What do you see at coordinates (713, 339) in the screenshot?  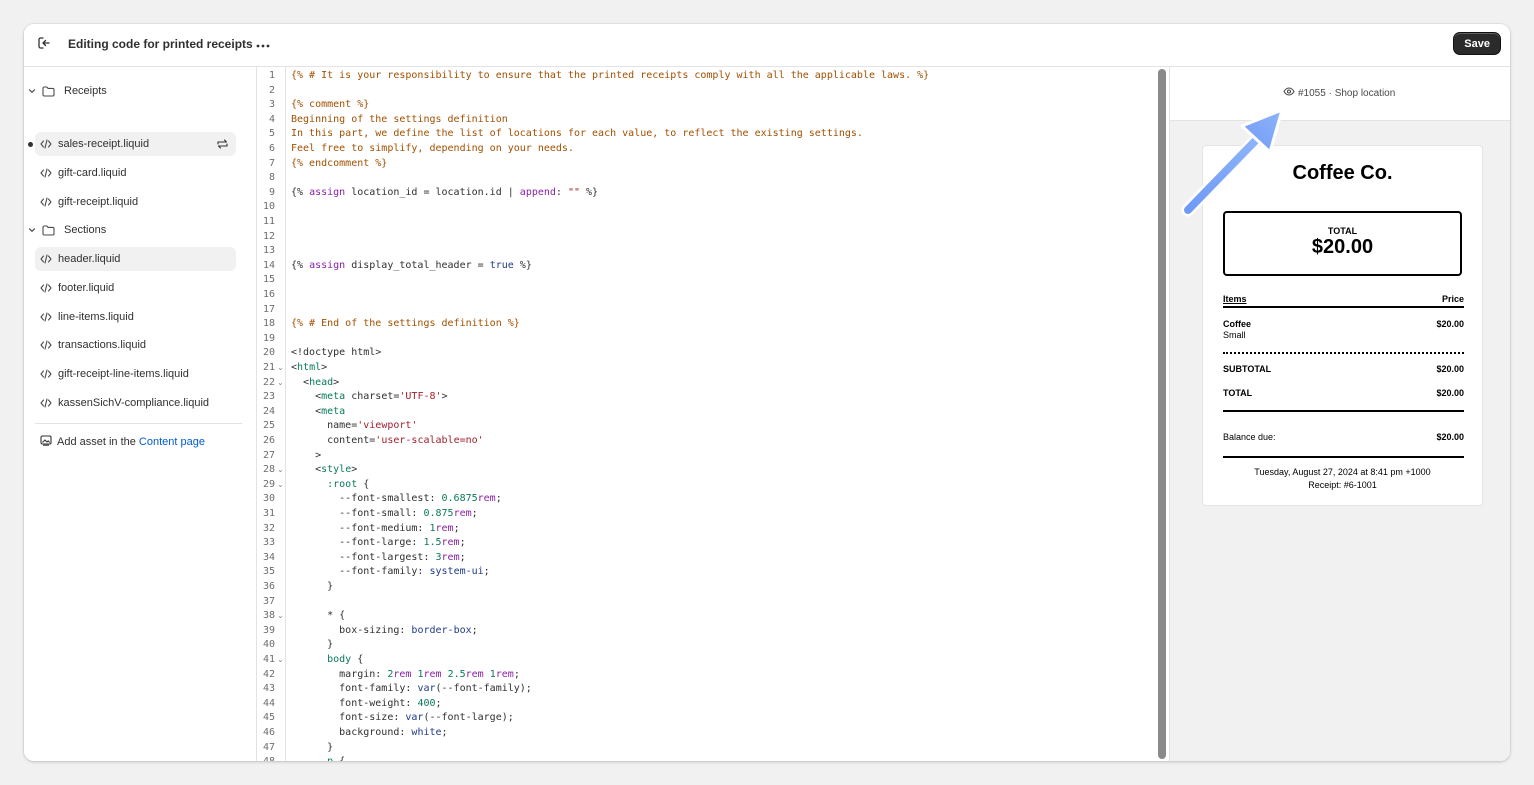 I see `code-line: 19` at bounding box center [713, 339].